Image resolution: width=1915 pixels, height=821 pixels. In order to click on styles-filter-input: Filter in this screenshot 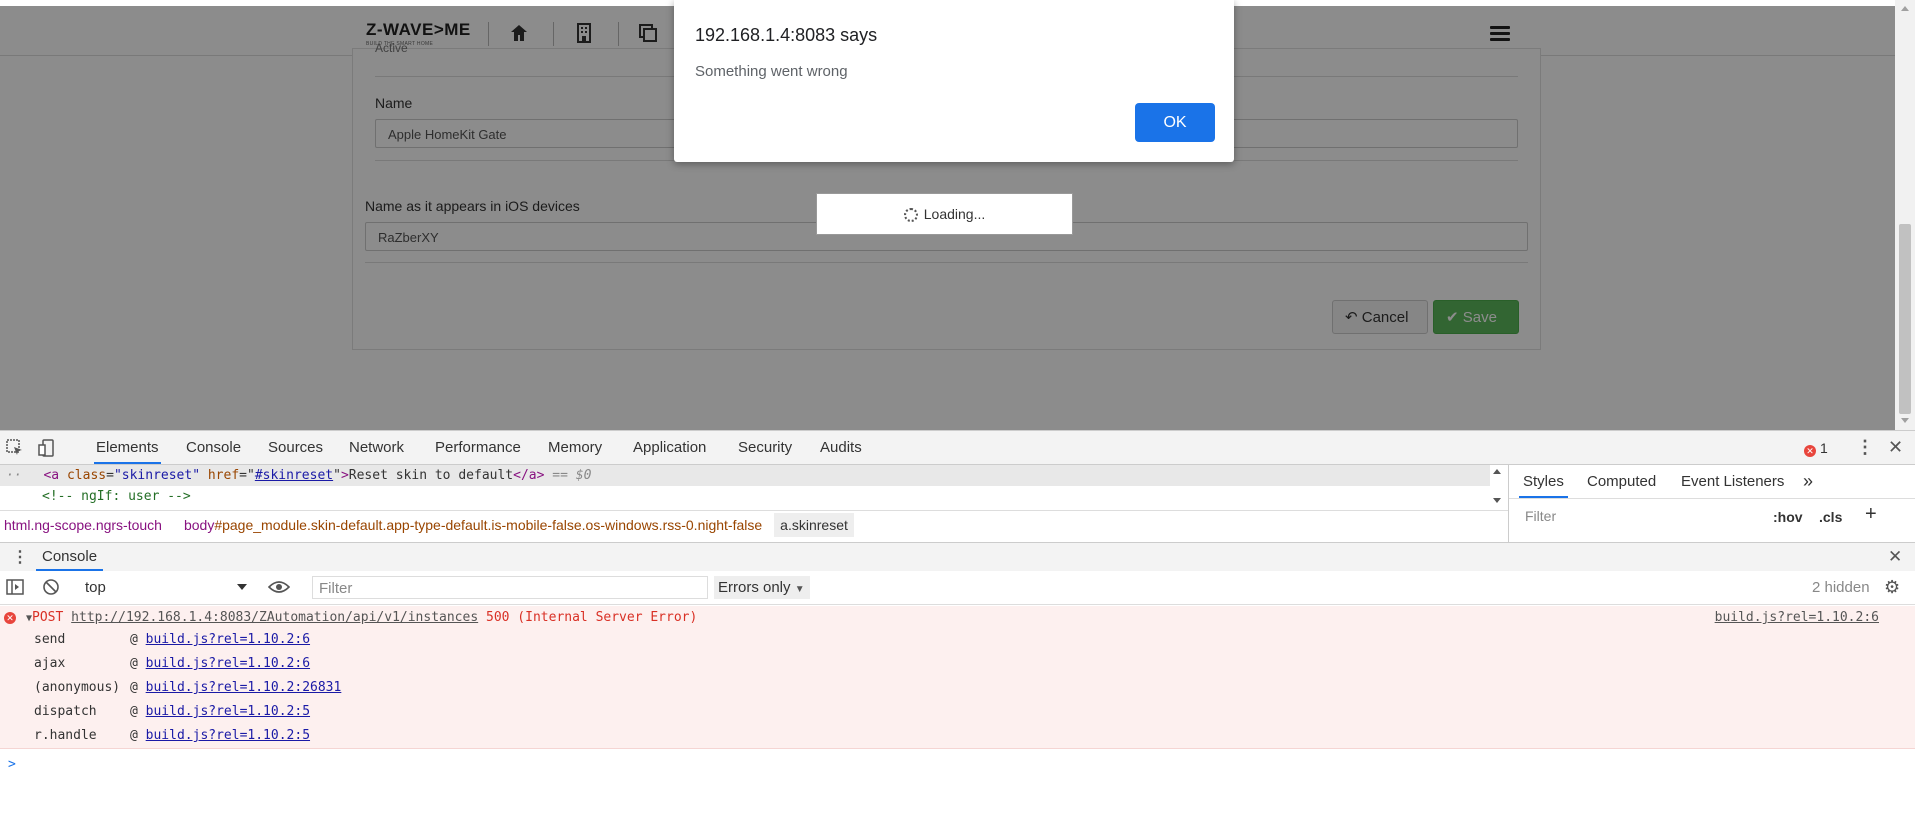, I will do `click(1641, 516)`.